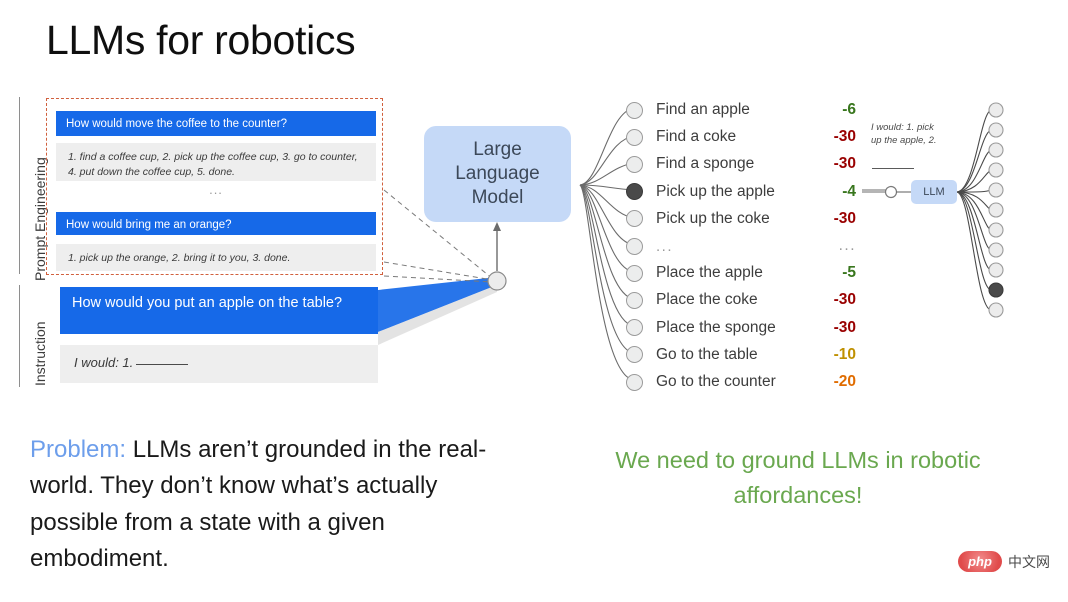 This screenshot has height=602, width=1068. Describe the element at coordinates (713, 218) in the screenshot. I see `option-label: Pick up the coke` at that location.